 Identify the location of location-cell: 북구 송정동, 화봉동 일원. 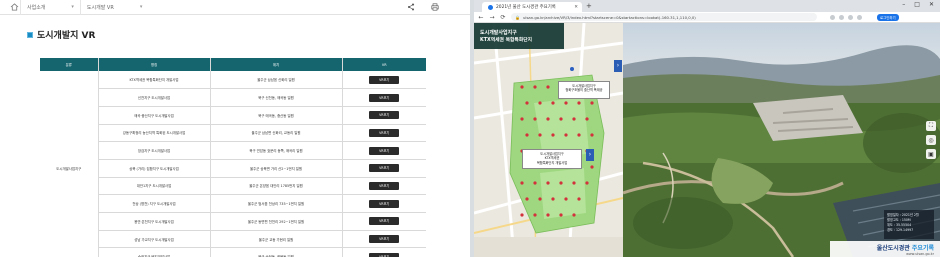
(276, 252).